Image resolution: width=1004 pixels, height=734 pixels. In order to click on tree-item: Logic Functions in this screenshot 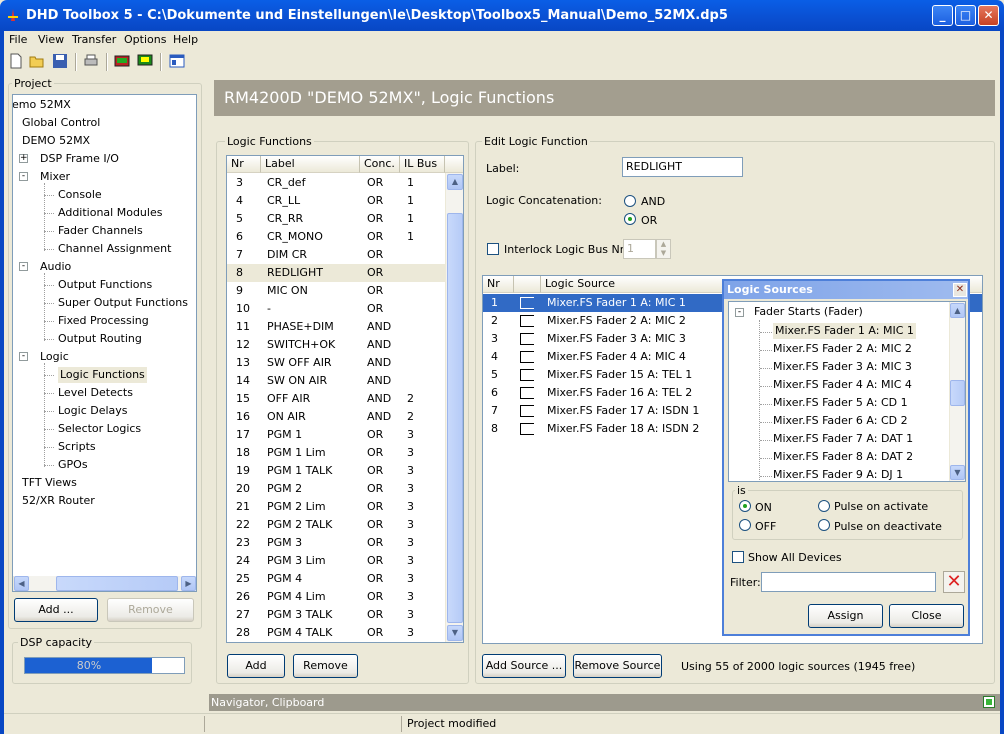, I will do `click(102, 375)`.